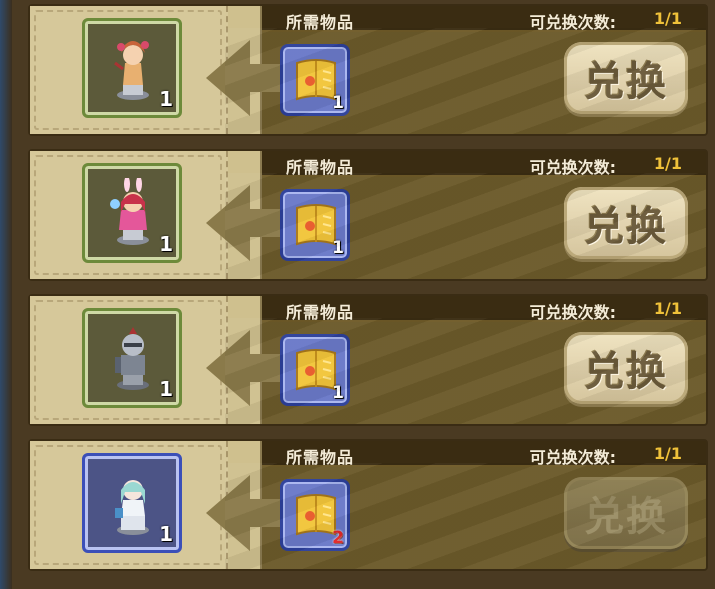 The height and width of the screenshot is (589, 715). I want to click on maid-bot-figure-icon, so click(132, 507).